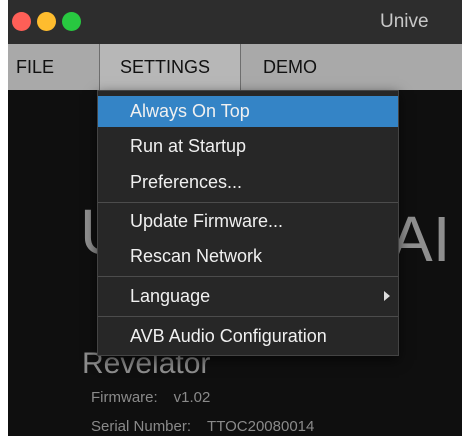  What do you see at coordinates (202, 426) in the screenshot?
I see `serial-info: Serial Number: TTOC20080014` at bounding box center [202, 426].